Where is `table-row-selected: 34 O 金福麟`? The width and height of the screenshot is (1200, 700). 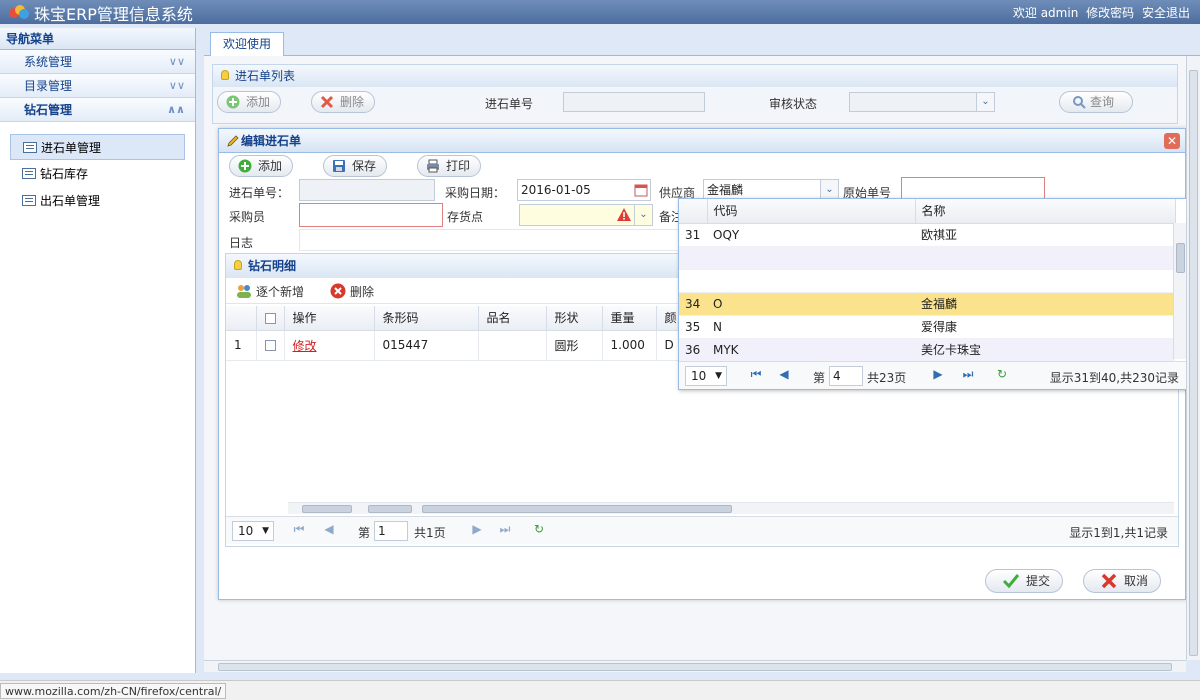
table-row-selected: 34 O 金福麟 is located at coordinates (927, 304).